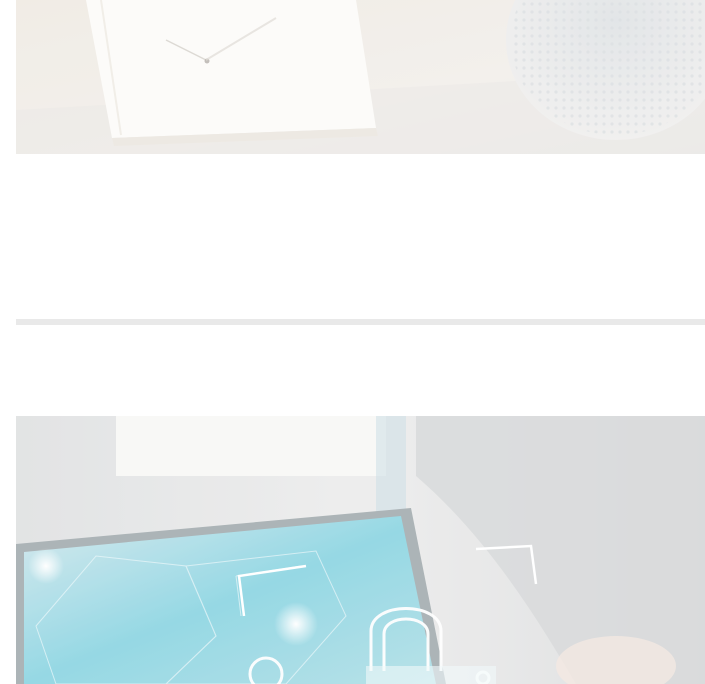 This screenshot has height=684, width=705. I want to click on section-divider, so click(360, 322).